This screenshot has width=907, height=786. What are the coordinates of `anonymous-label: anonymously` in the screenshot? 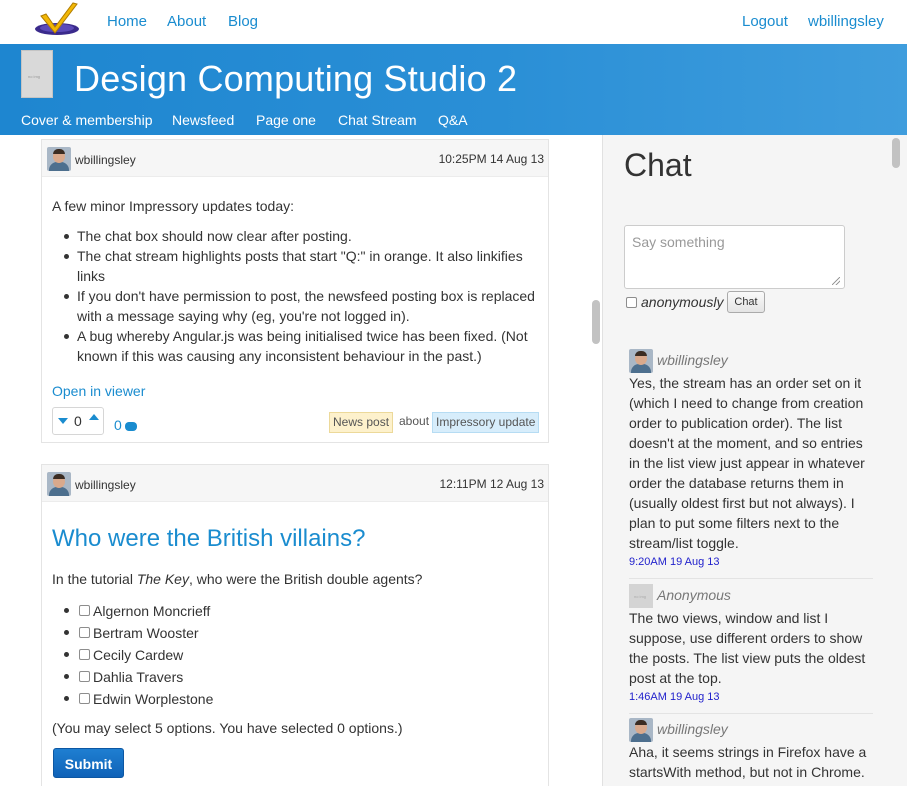 It's located at (682, 302).